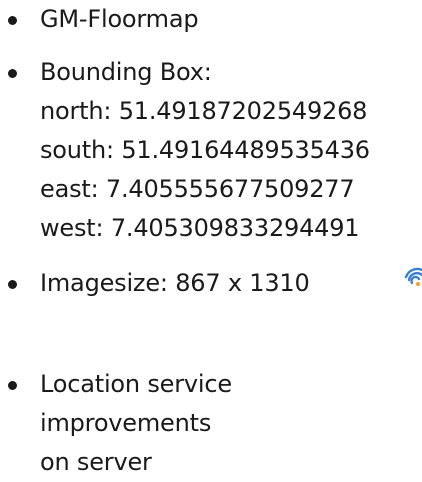  What do you see at coordinates (197, 189) in the screenshot?
I see `bounding-box-east: east: 7.405555677509277` at bounding box center [197, 189].